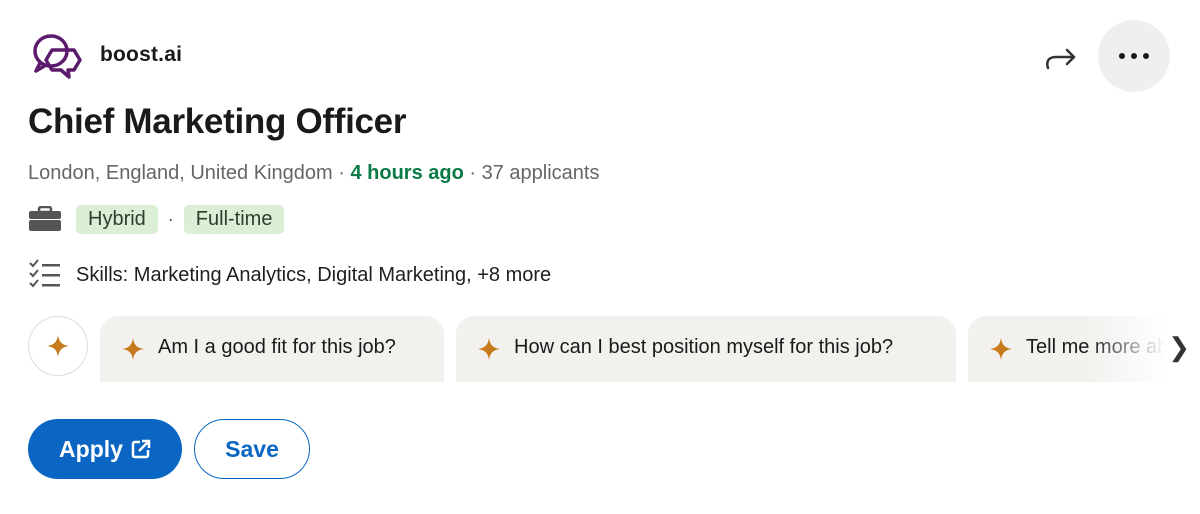 The image size is (1200, 514). I want to click on ai-assist-button, so click(58, 346).